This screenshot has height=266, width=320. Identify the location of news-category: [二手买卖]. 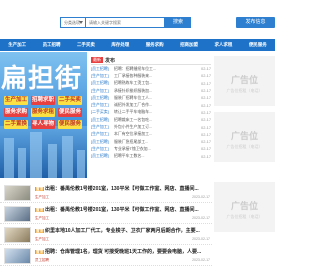
(102, 112).